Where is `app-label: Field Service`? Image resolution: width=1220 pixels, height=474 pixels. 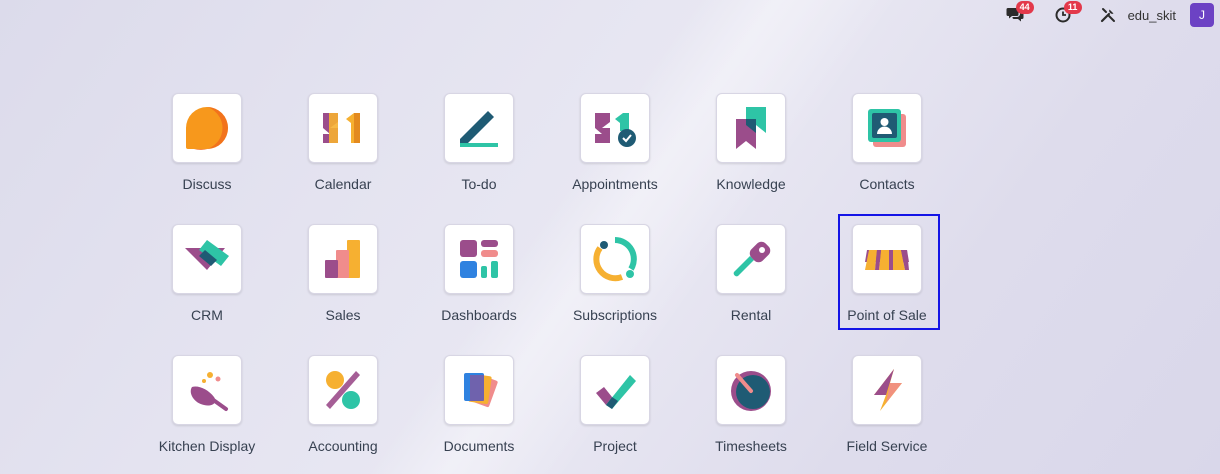 app-label: Field Service is located at coordinates (887, 446).